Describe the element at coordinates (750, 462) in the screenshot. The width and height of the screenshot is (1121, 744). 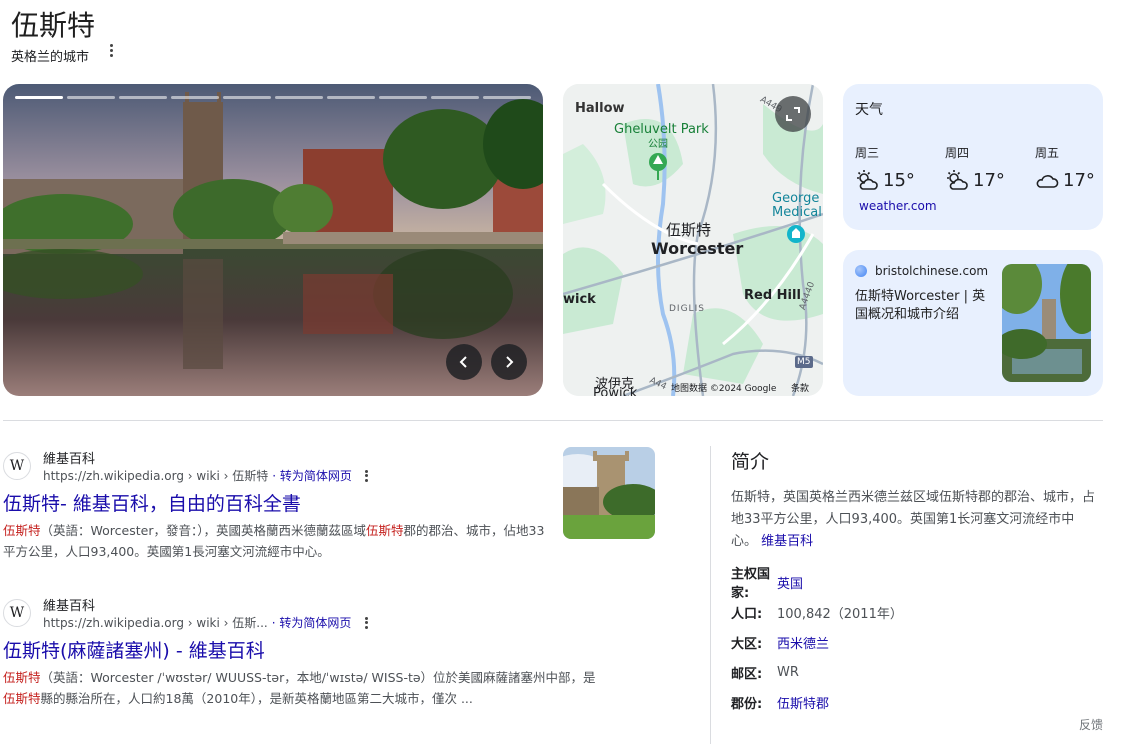
I see `knowledge-panel-title: 简介` at that location.